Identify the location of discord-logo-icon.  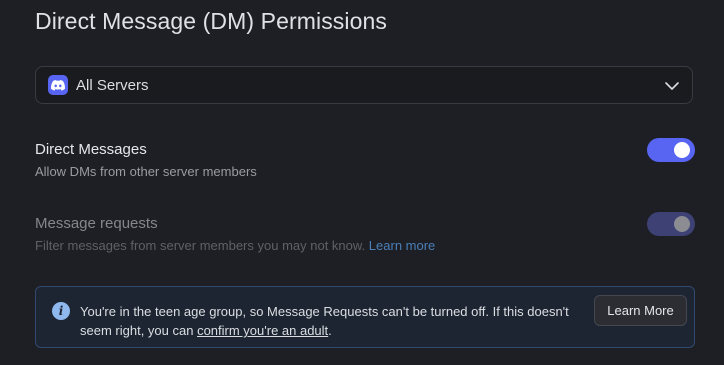
(58, 85).